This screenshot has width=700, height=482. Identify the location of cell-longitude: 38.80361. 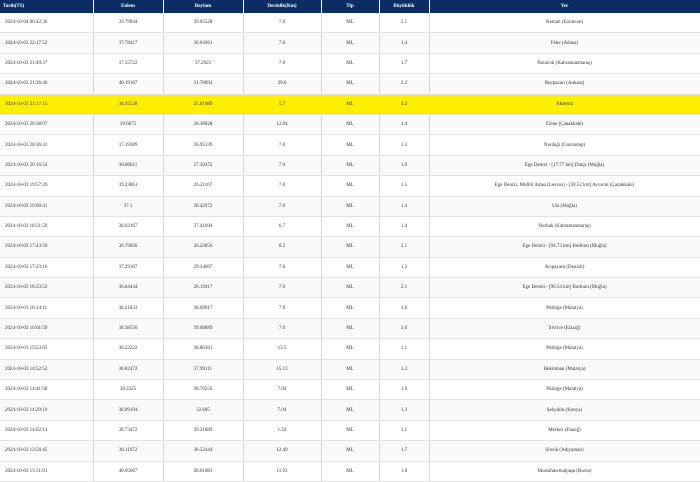
(203, 349).